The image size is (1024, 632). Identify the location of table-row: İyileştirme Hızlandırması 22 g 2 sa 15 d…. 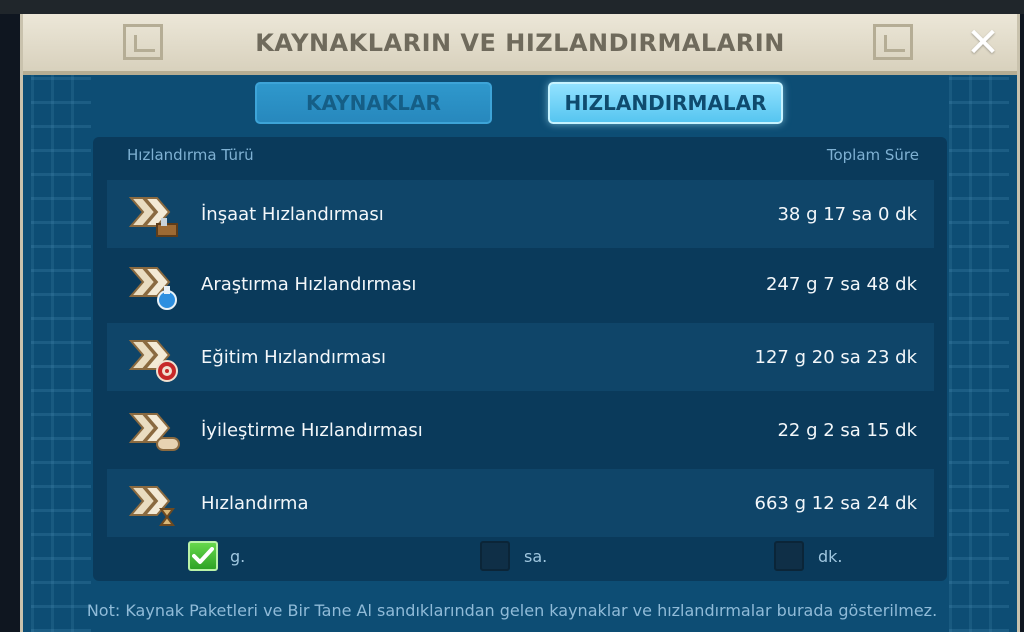
(520, 430).